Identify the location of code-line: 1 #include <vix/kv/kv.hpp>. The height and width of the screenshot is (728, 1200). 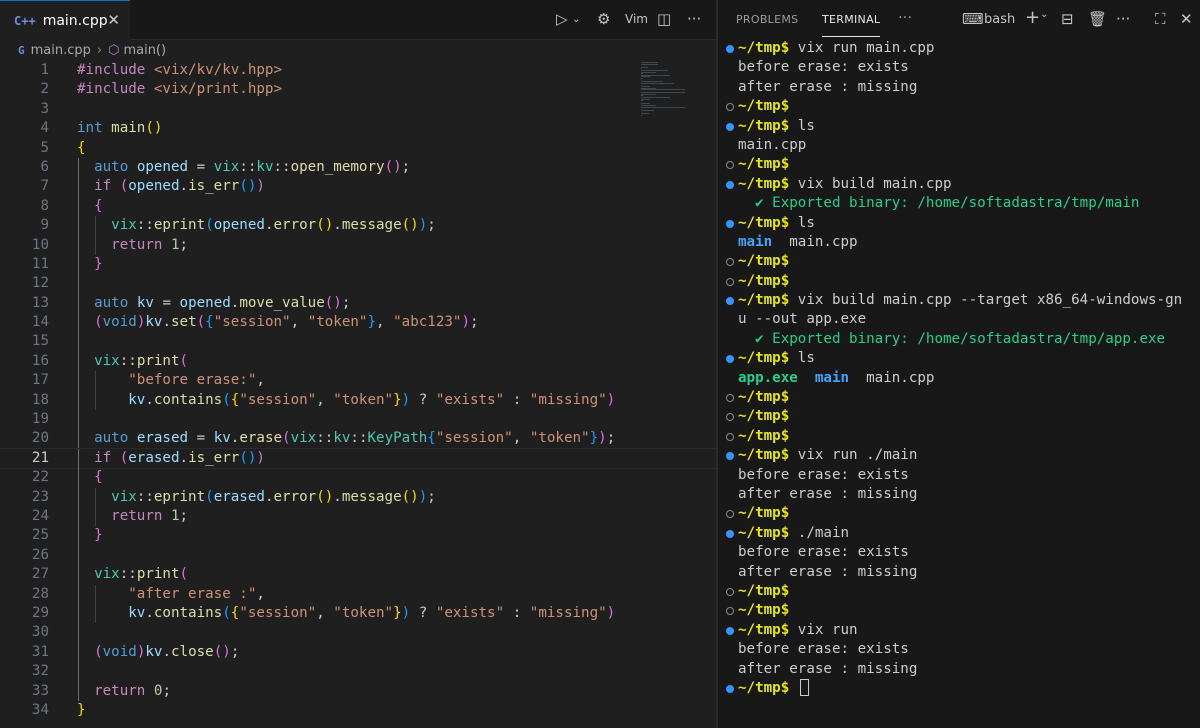
(358, 70).